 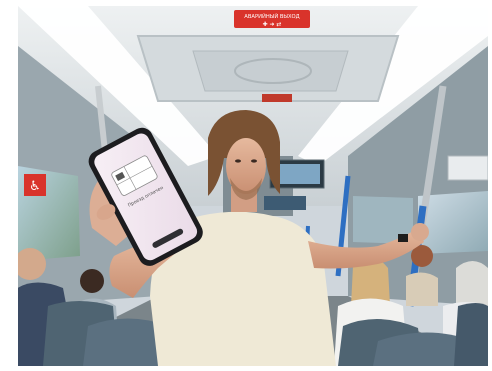 What do you see at coordinates (272, 24) in the screenshot?
I see `emergency-exit-sign-icons: ✚ ➜ ⇄` at bounding box center [272, 24].